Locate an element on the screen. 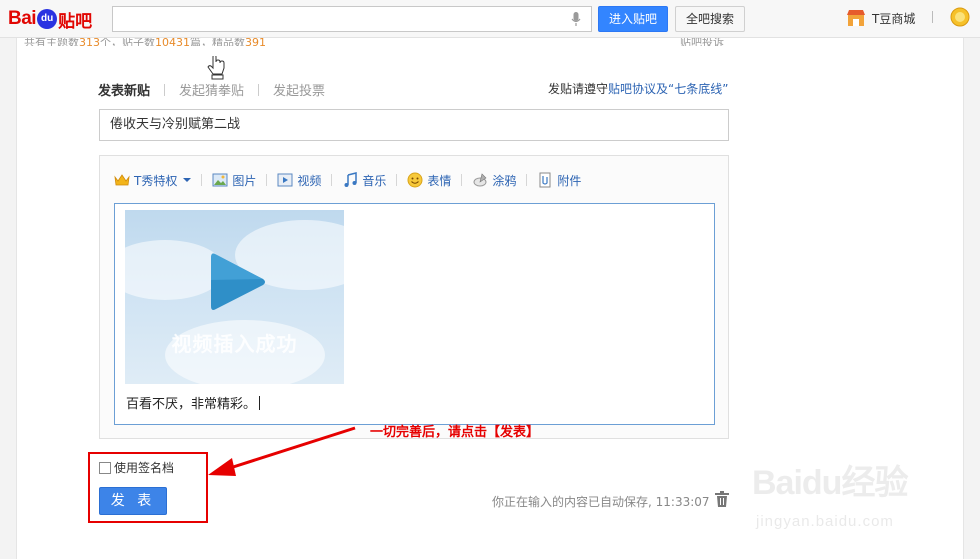 The width and height of the screenshot is (980, 559). attachment-label: 附件 is located at coordinates (569, 180).